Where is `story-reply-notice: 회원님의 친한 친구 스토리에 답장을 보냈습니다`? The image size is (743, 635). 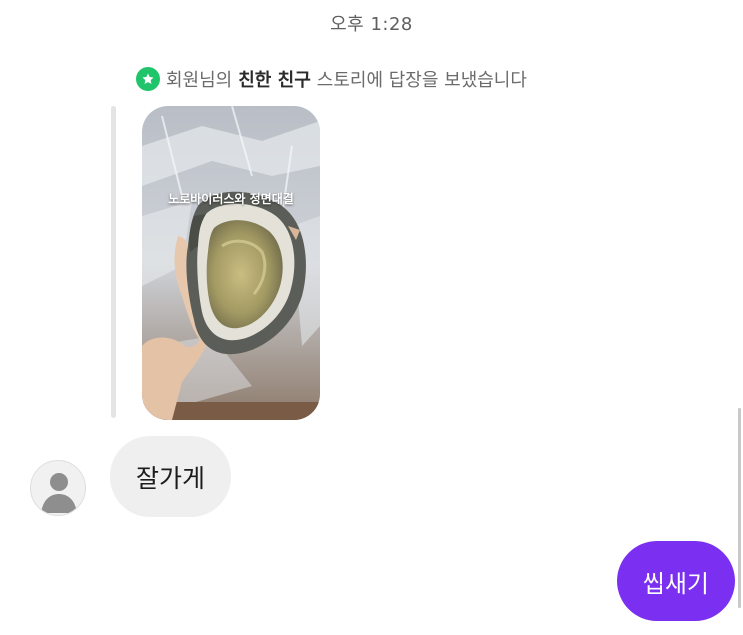
story-reply-notice: 회원님의 친한 친구 스토리에 답장을 보냈습니다 is located at coordinates (331, 79).